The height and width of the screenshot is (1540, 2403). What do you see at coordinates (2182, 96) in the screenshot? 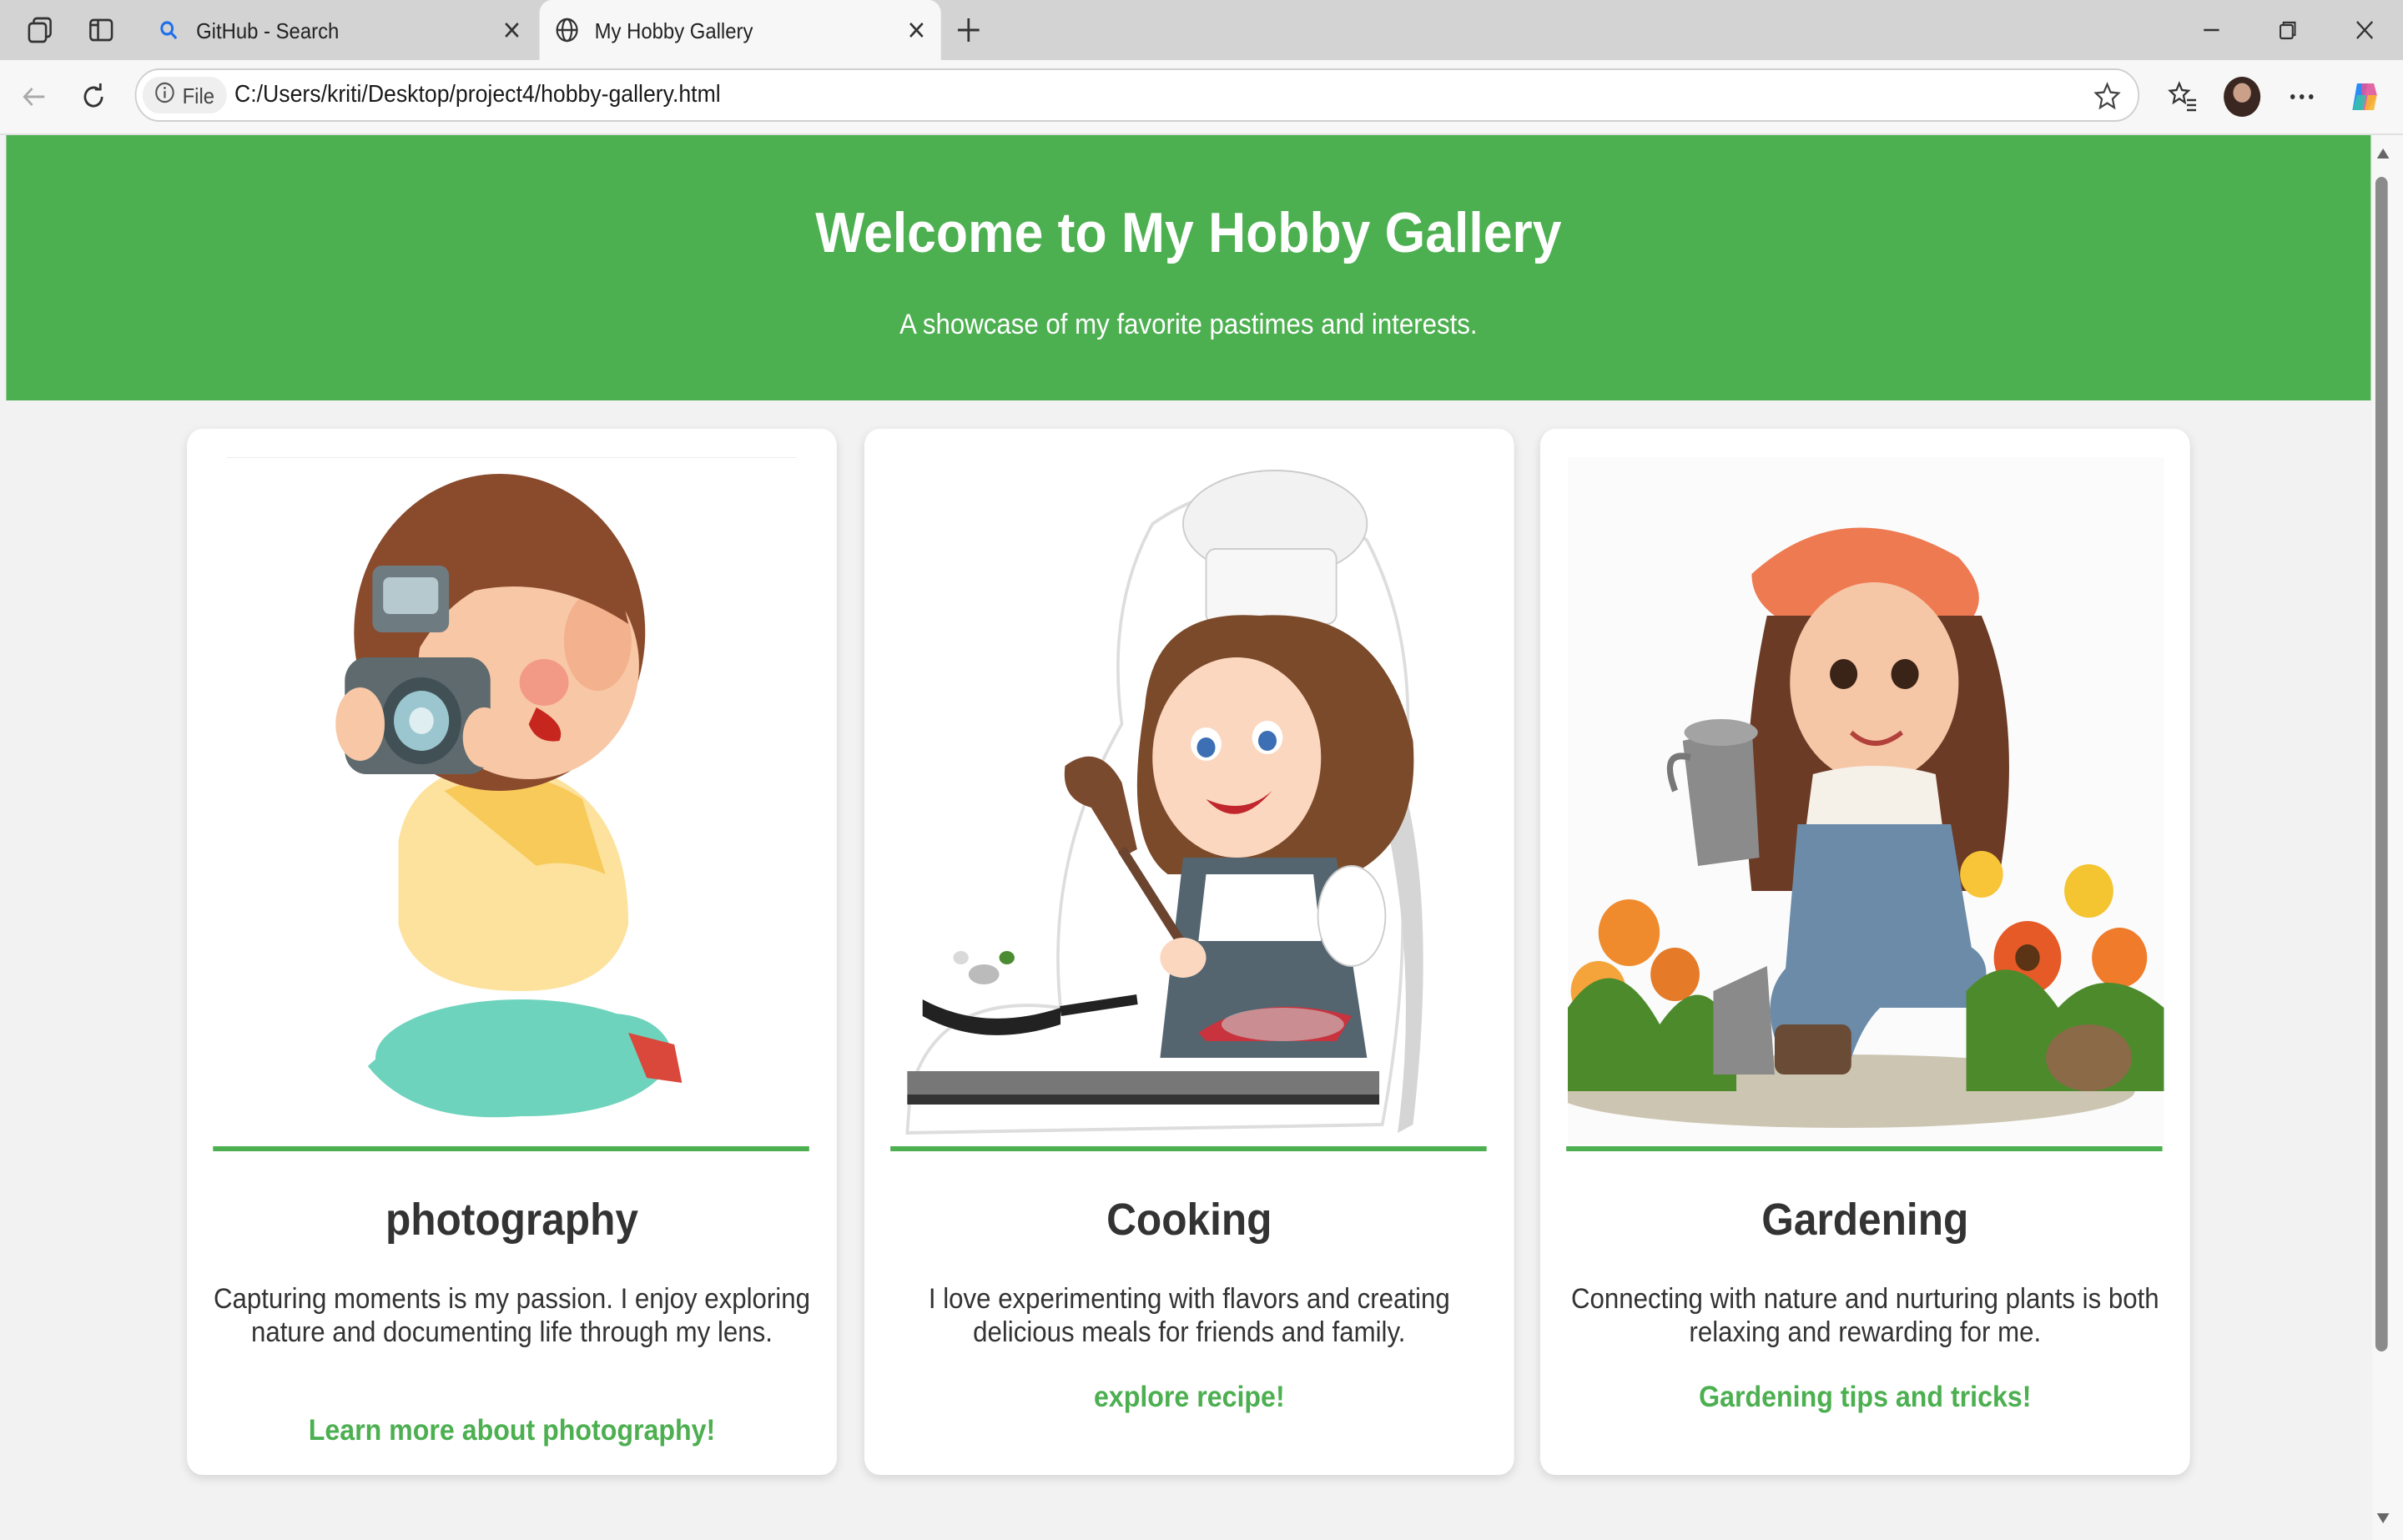
I see `favorites-icon` at bounding box center [2182, 96].